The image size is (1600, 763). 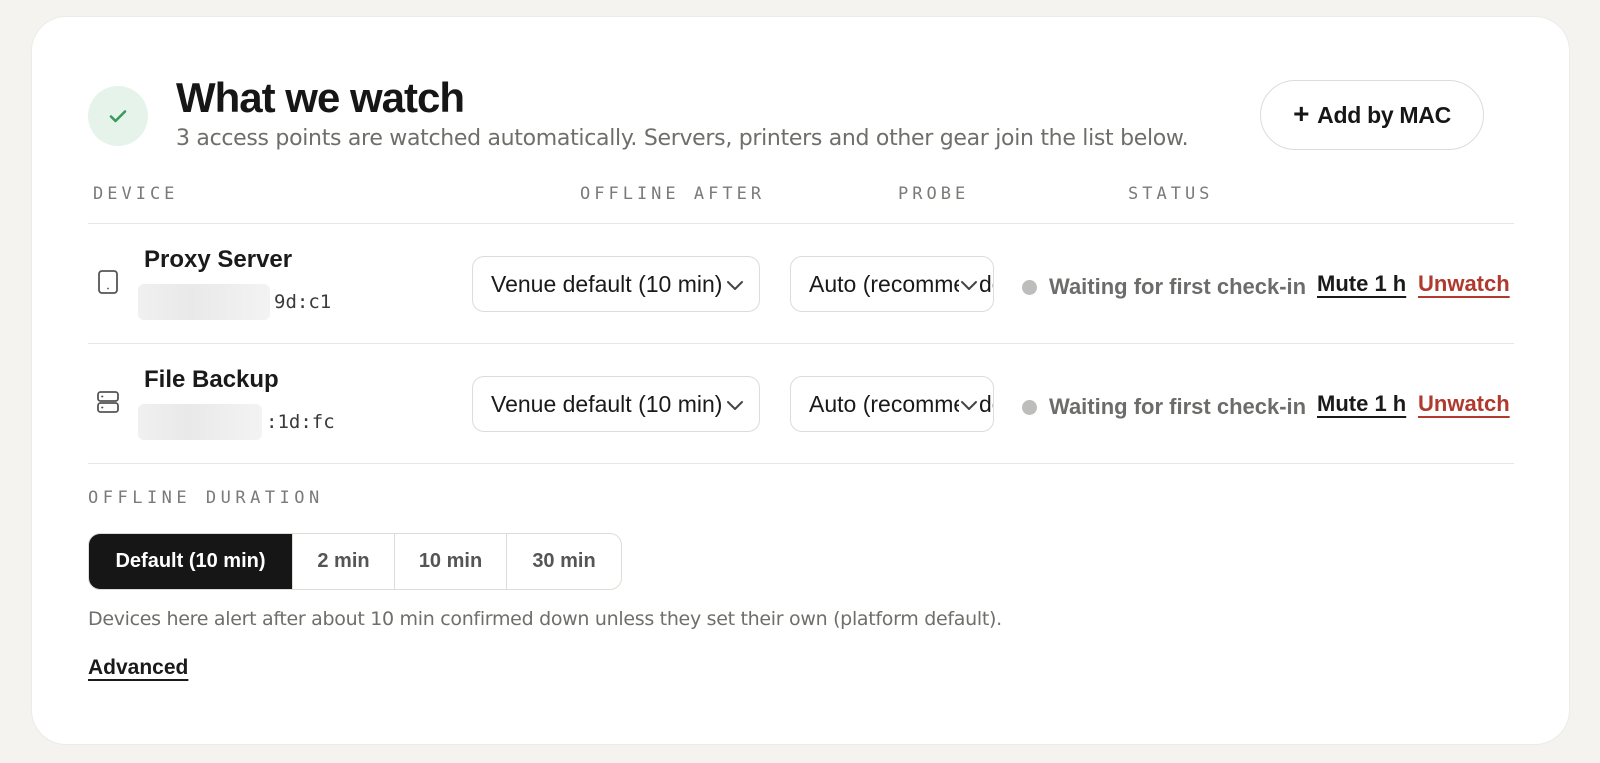 What do you see at coordinates (320, 97) in the screenshot?
I see `page-title: What we watch` at bounding box center [320, 97].